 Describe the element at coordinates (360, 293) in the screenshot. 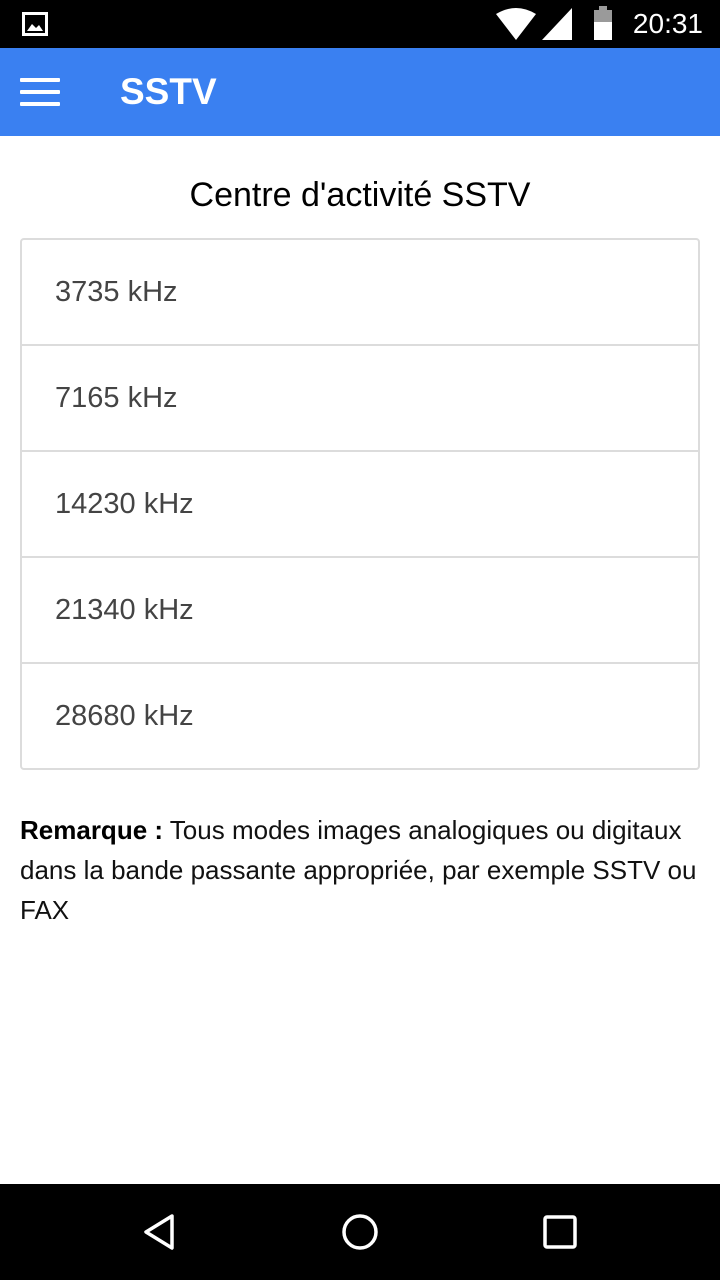

I see `list-item: 3735 kHz` at that location.